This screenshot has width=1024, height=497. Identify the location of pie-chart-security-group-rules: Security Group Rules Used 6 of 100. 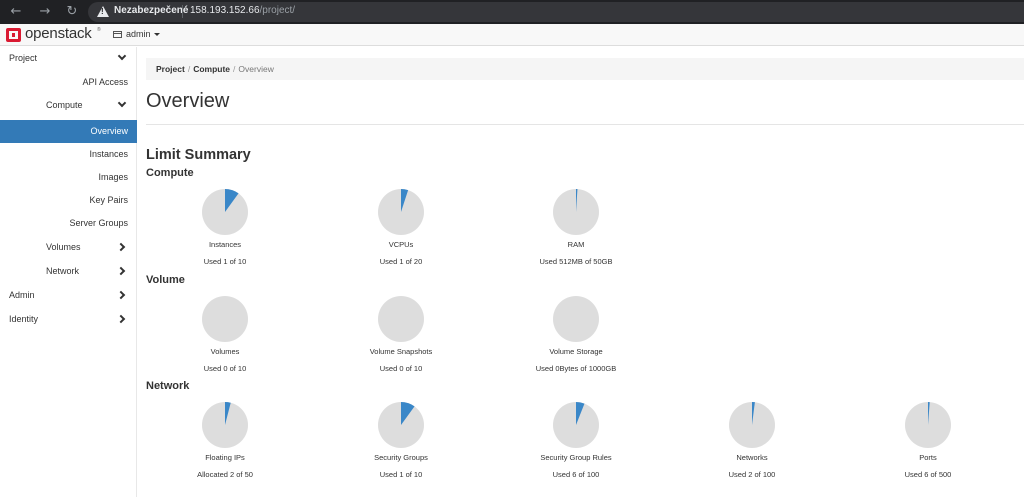
(576, 442).